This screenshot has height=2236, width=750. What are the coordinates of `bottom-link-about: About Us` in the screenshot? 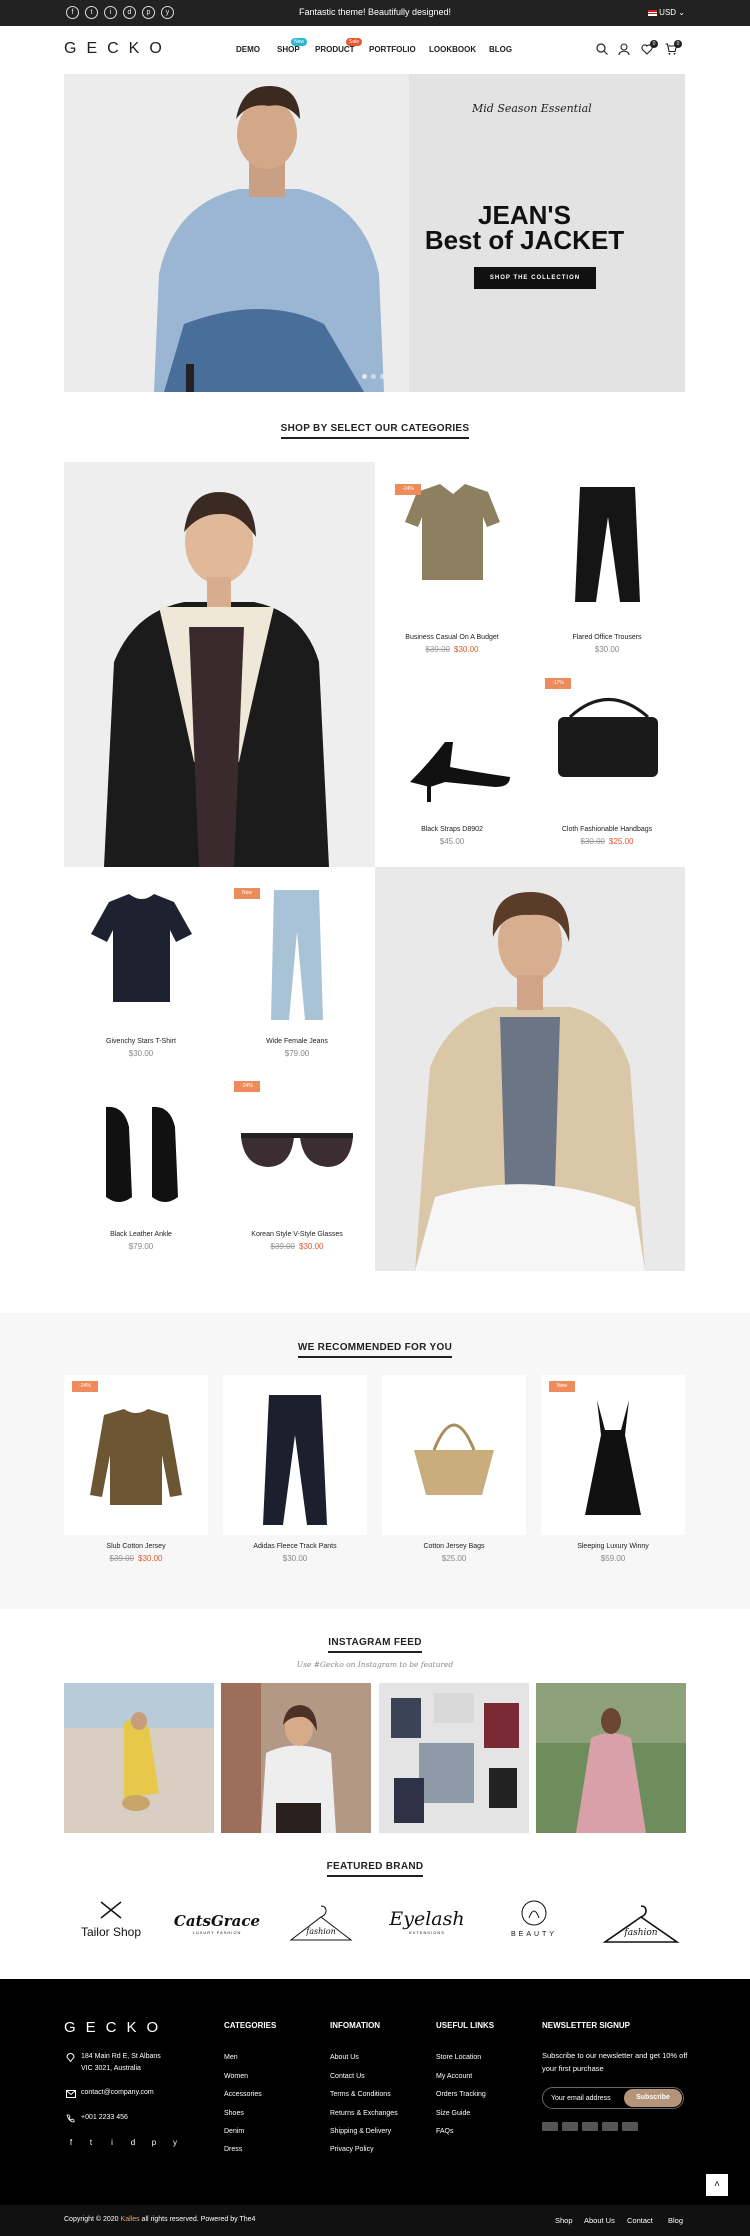 It's located at (599, 2220).